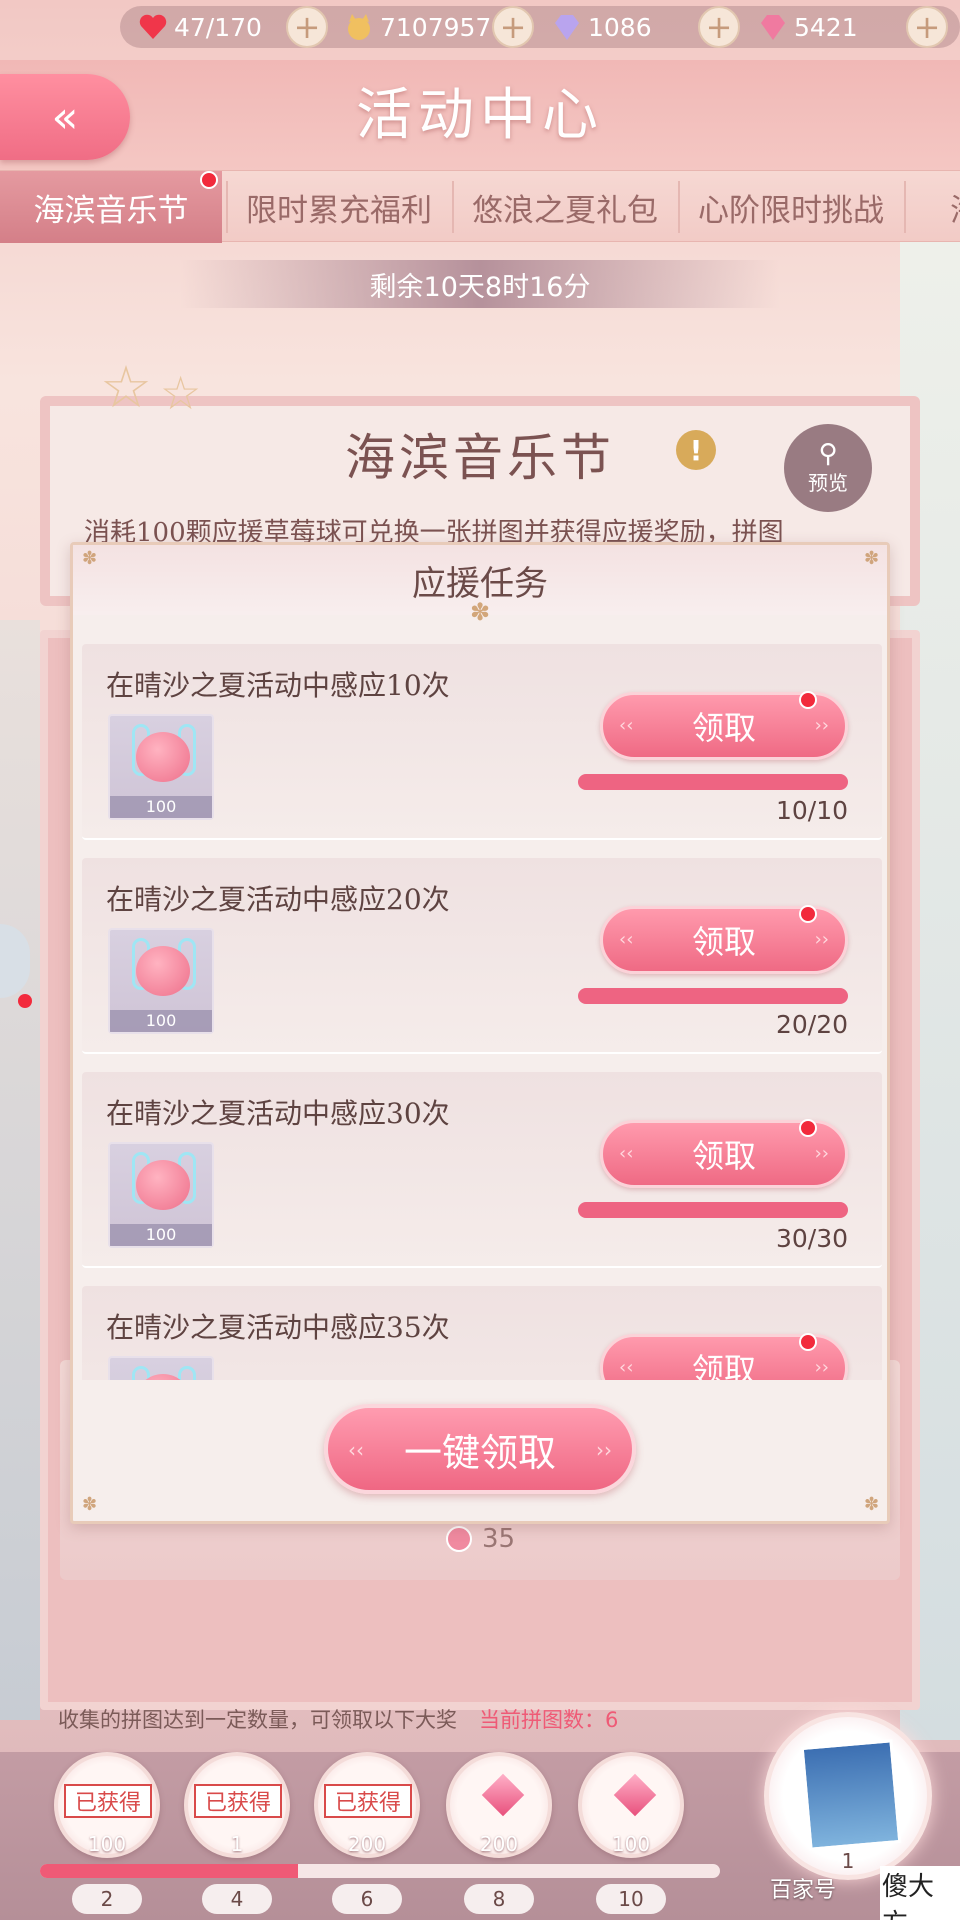 The image size is (960, 1920). Describe the element at coordinates (187, 1373) in the screenshot. I see `wing-icon` at that location.